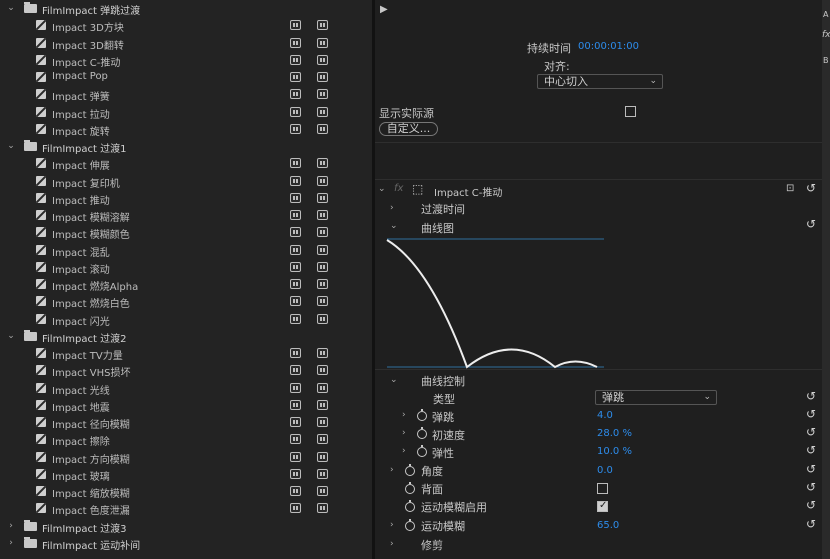 The image size is (830, 559). What do you see at coordinates (186, 60) in the screenshot?
I see `effect-item: Impact C-推动` at bounding box center [186, 60].